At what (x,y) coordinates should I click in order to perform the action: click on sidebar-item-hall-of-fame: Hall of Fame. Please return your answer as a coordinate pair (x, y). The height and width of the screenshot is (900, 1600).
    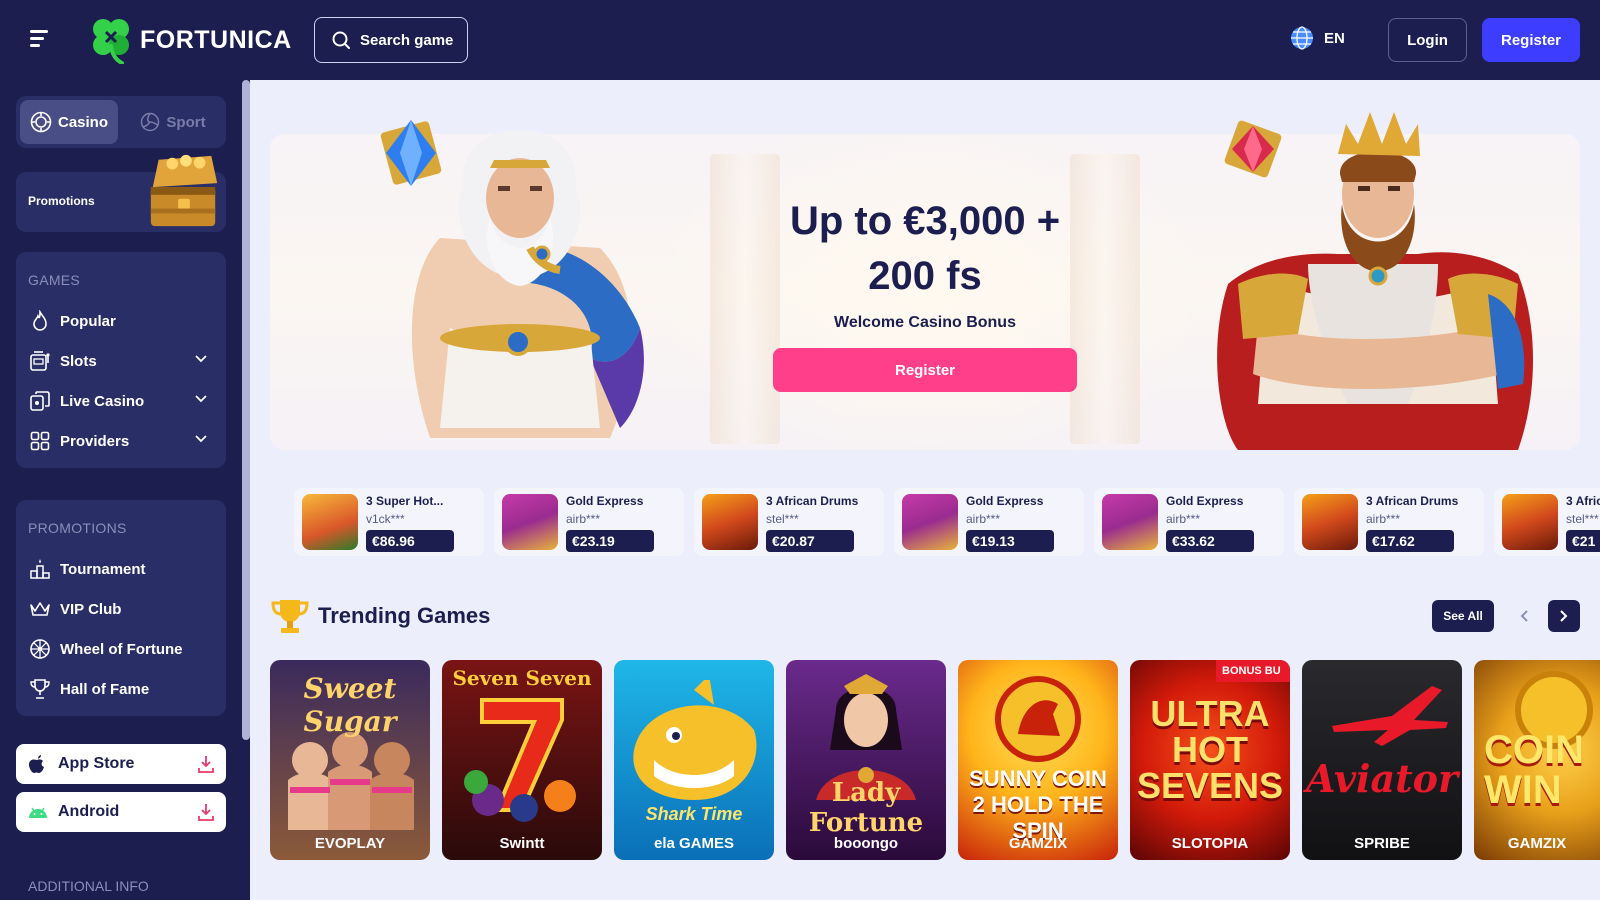
    Looking at the image, I should click on (121, 689).